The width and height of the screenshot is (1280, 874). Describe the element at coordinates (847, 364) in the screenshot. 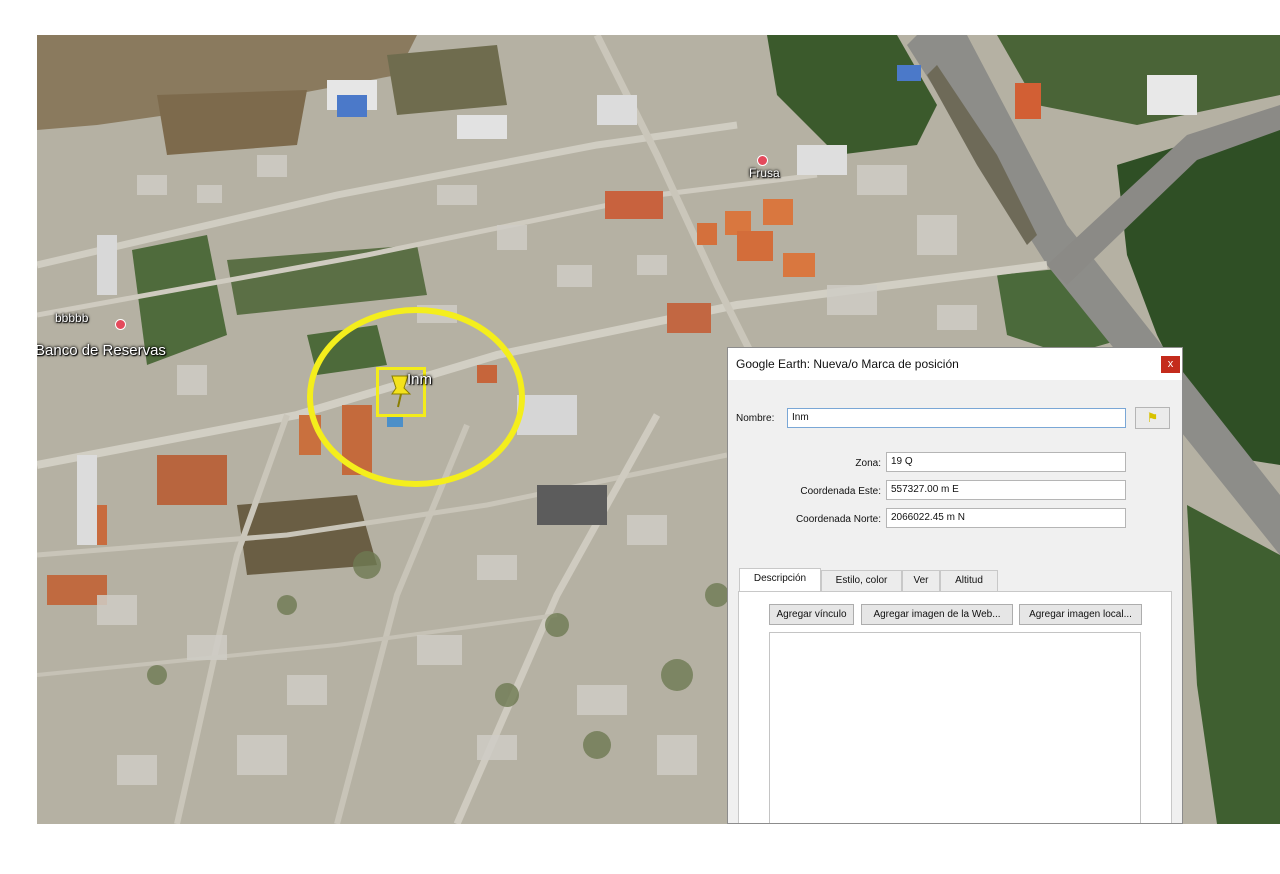

I see `dialog-title: Google Earth: Nueva/o Marca de posición` at that location.